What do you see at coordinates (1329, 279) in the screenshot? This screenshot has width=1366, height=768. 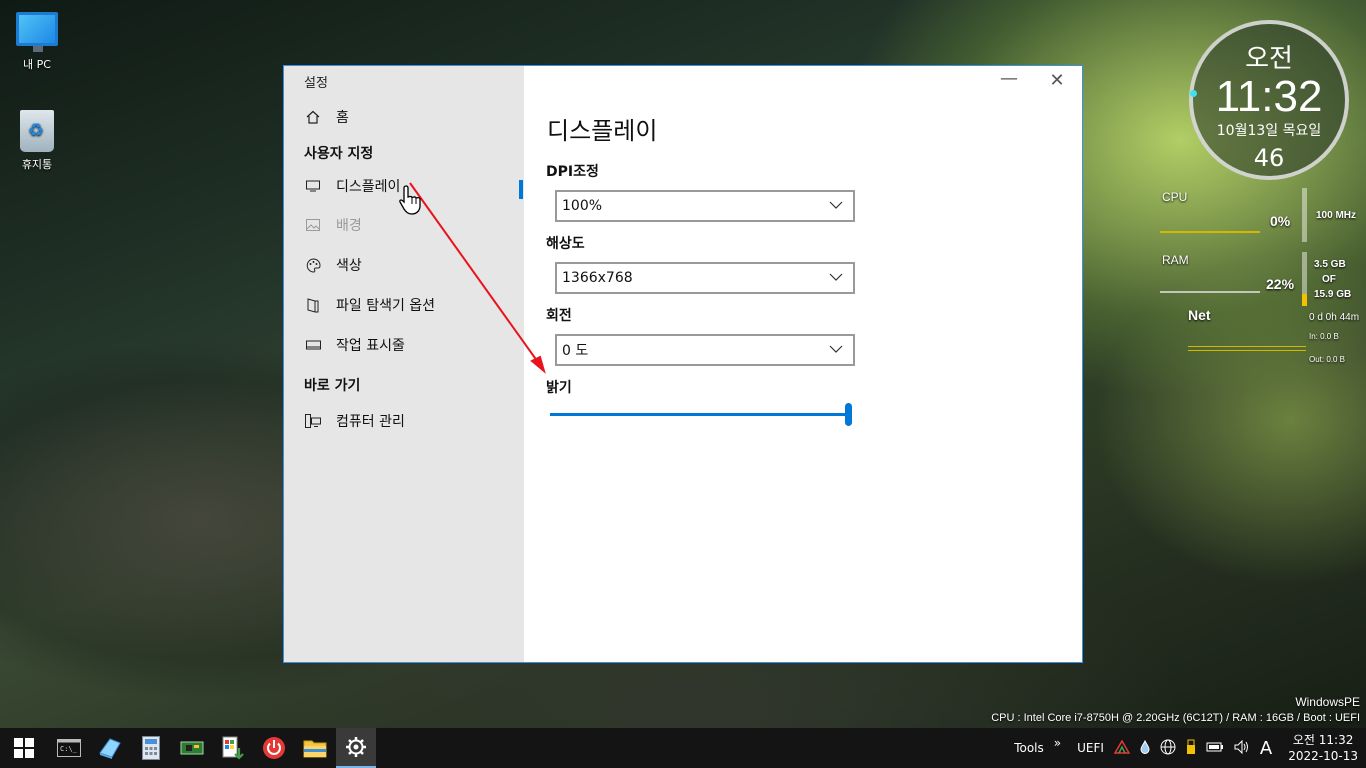 I see `ram-of: OF` at bounding box center [1329, 279].